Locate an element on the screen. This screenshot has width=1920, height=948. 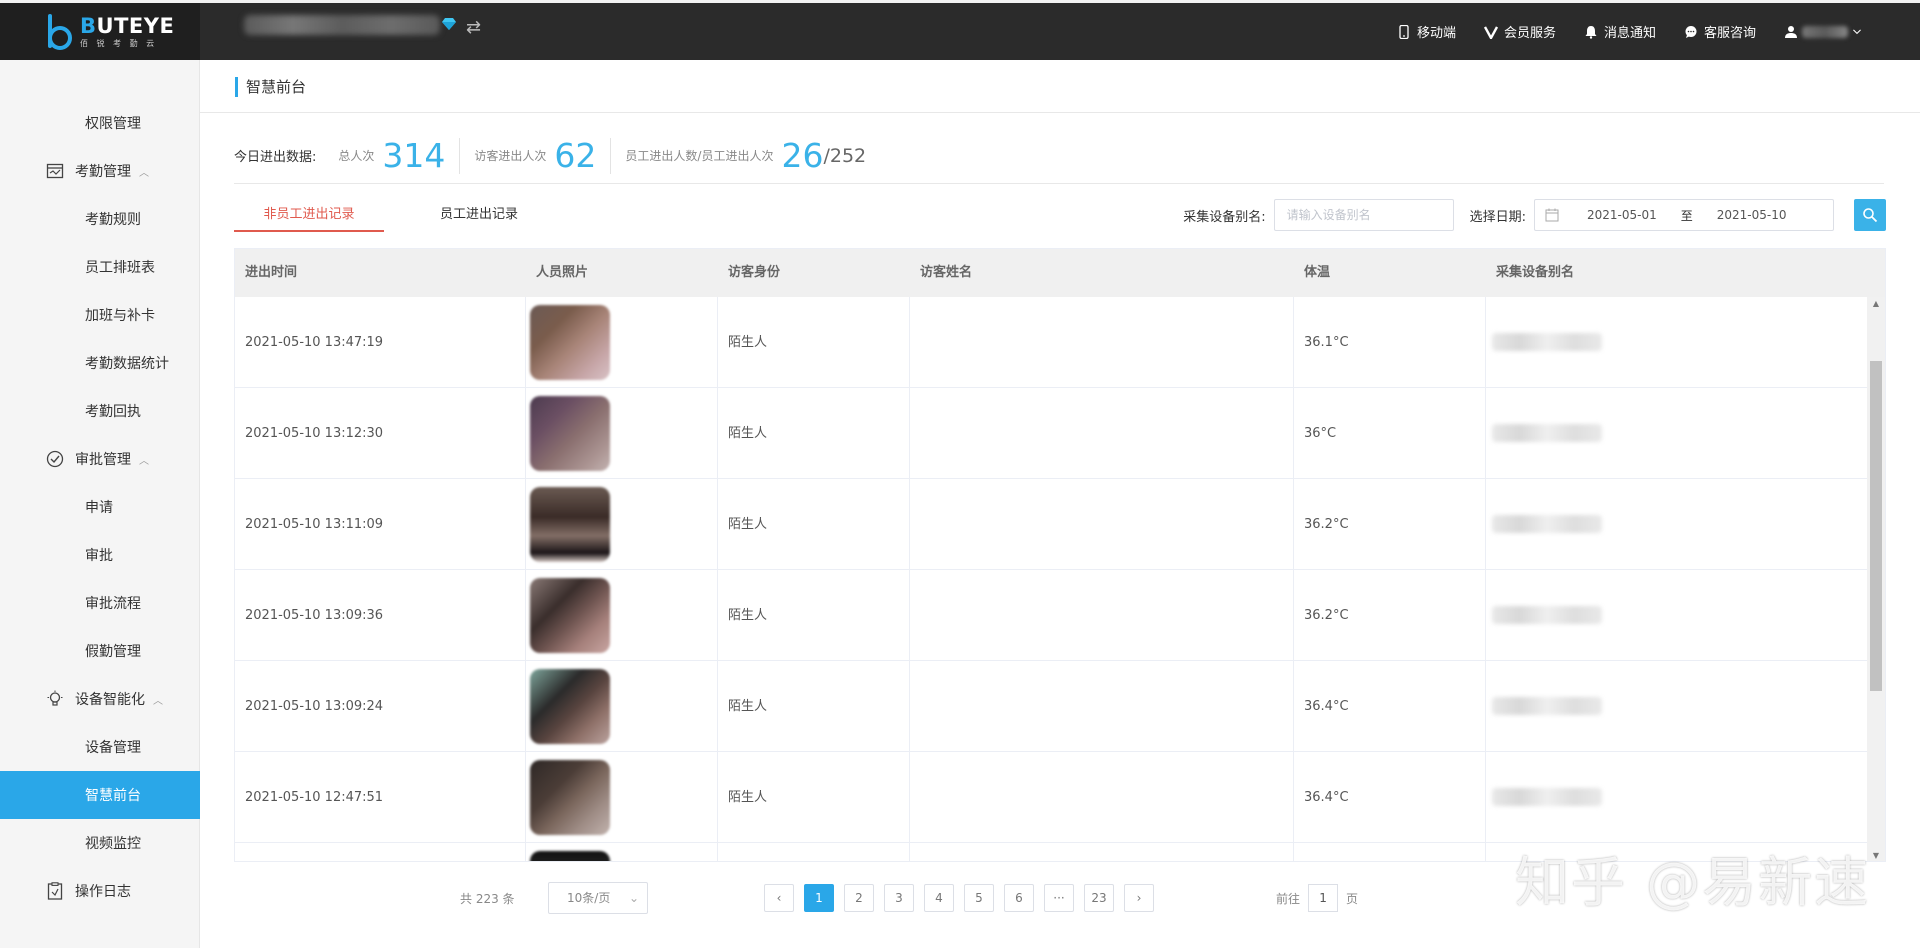
bell-icon is located at coordinates (1591, 32).